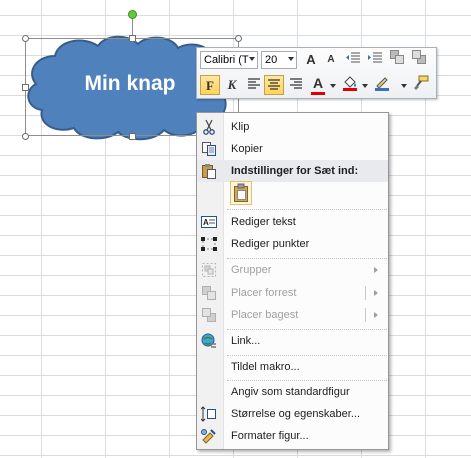 Image resolution: width=471 pixels, height=458 pixels. What do you see at coordinates (375, 60) in the screenshot?
I see `increase-indent-icon` at bounding box center [375, 60].